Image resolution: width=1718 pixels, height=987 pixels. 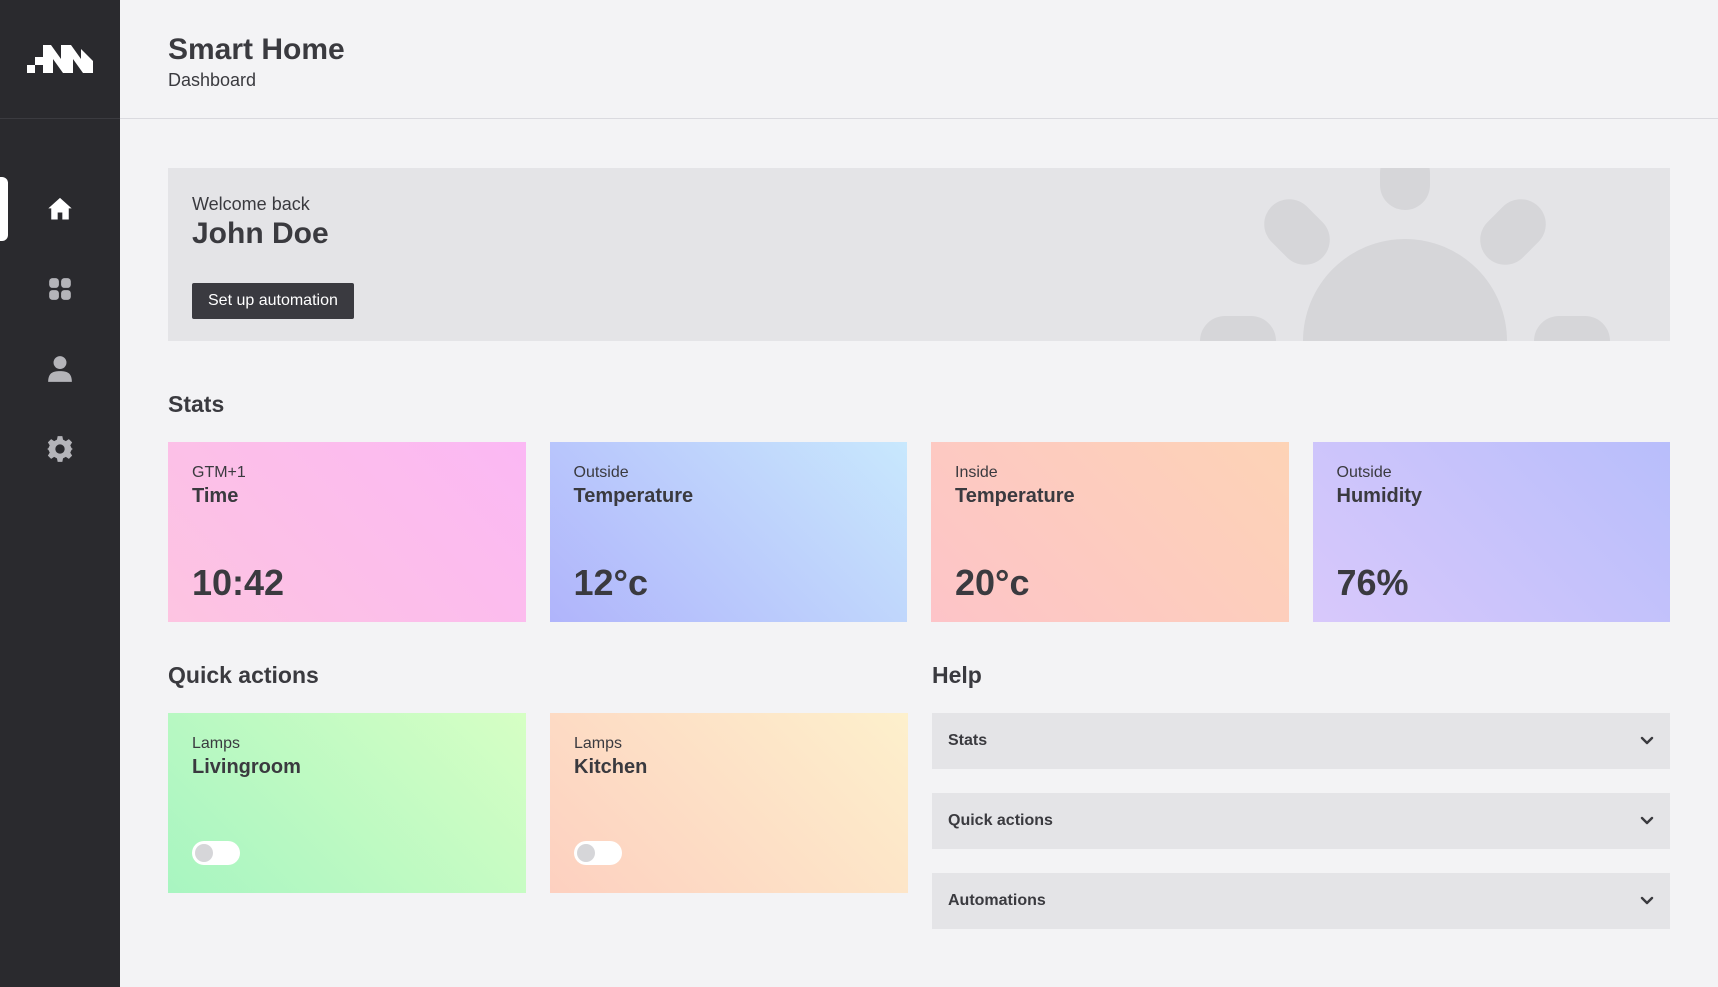 What do you see at coordinates (728, 532) in the screenshot?
I see `stat-card-outside-temperature: Outside Temperature 12°c` at bounding box center [728, 532].